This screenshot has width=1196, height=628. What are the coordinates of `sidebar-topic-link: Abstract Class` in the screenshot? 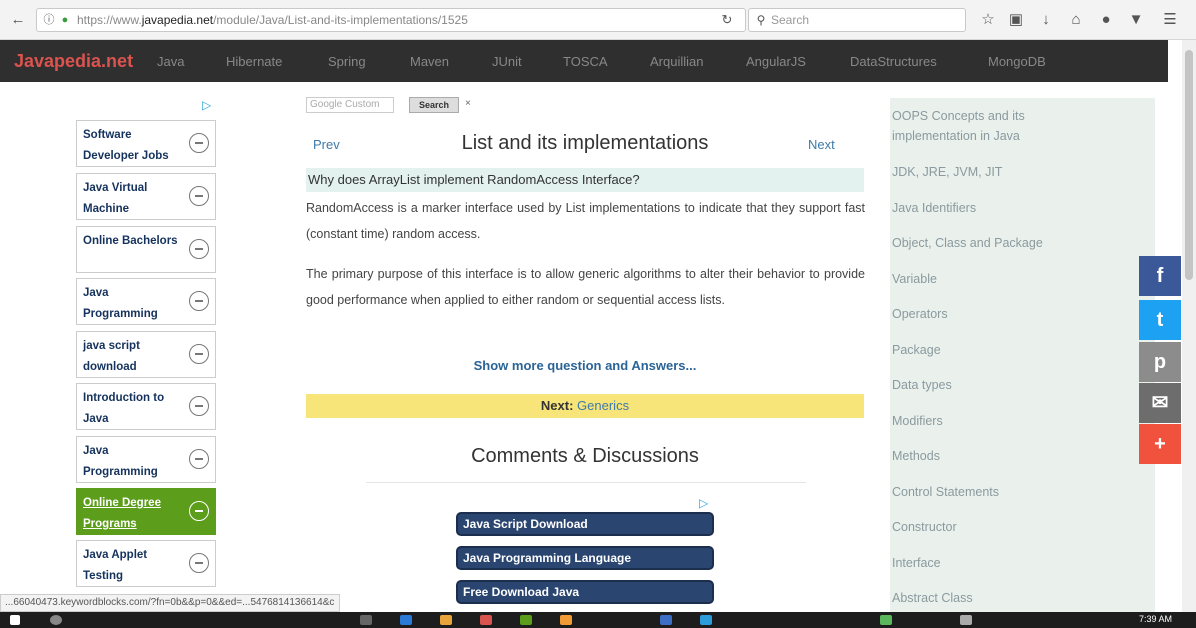 It's located at (982, 598).